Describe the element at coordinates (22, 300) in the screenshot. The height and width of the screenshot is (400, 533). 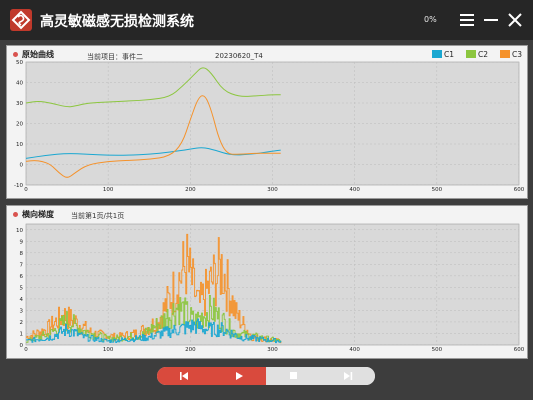
I see `y-tick-label: 4` at that location.